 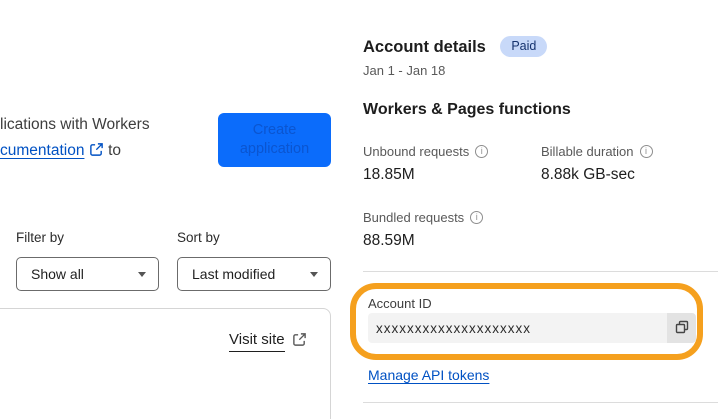 I want to click on stat-unbound-requests: Unbound requests i 18.85M, so click(x=426, y=164).